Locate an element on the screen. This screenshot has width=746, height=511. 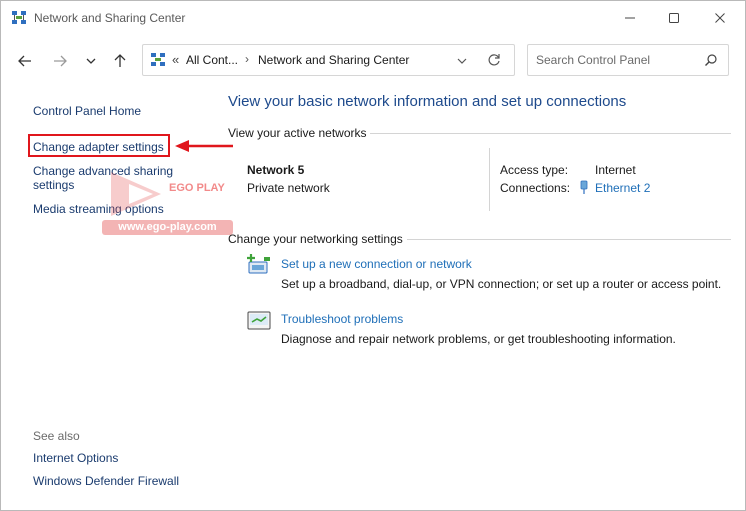
network-type: Private network is located at coordinates (288, 188).